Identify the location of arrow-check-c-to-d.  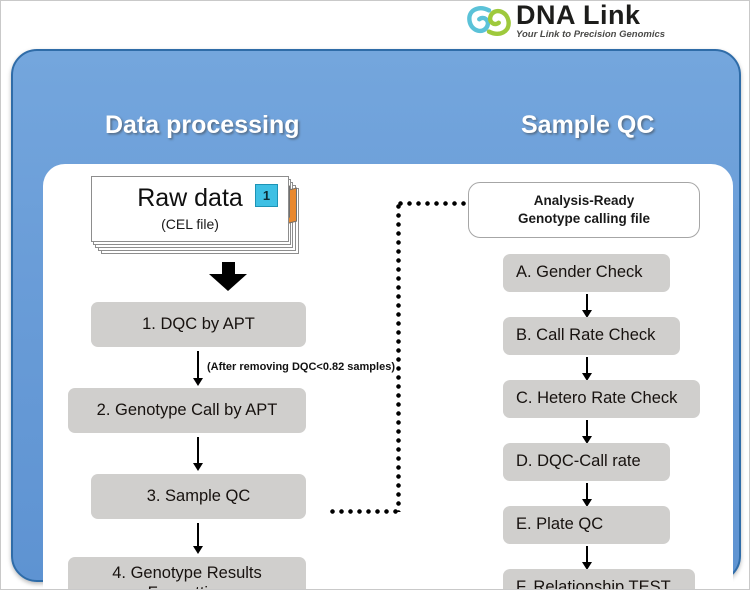
(587, 432).